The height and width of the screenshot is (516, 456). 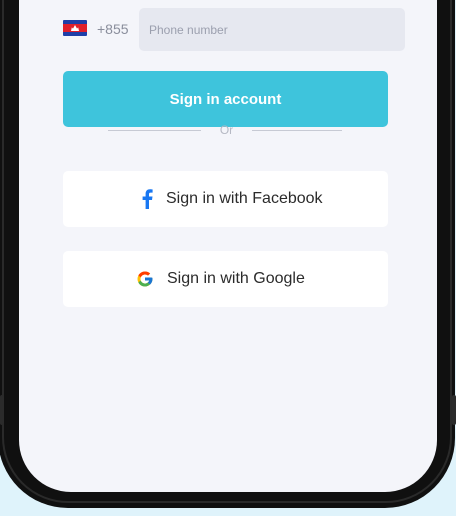 What do you see at coordinates (225, 99) in the screenshot?
I see `sign-in-button: Sign in account` at bounding box center [225, 99].